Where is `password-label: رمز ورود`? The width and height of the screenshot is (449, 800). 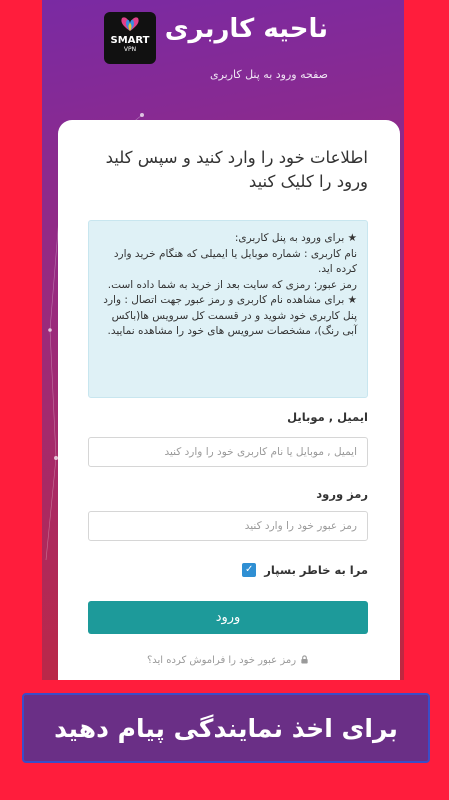 password-label: رمز ورود is located at coordinates (342, 494).